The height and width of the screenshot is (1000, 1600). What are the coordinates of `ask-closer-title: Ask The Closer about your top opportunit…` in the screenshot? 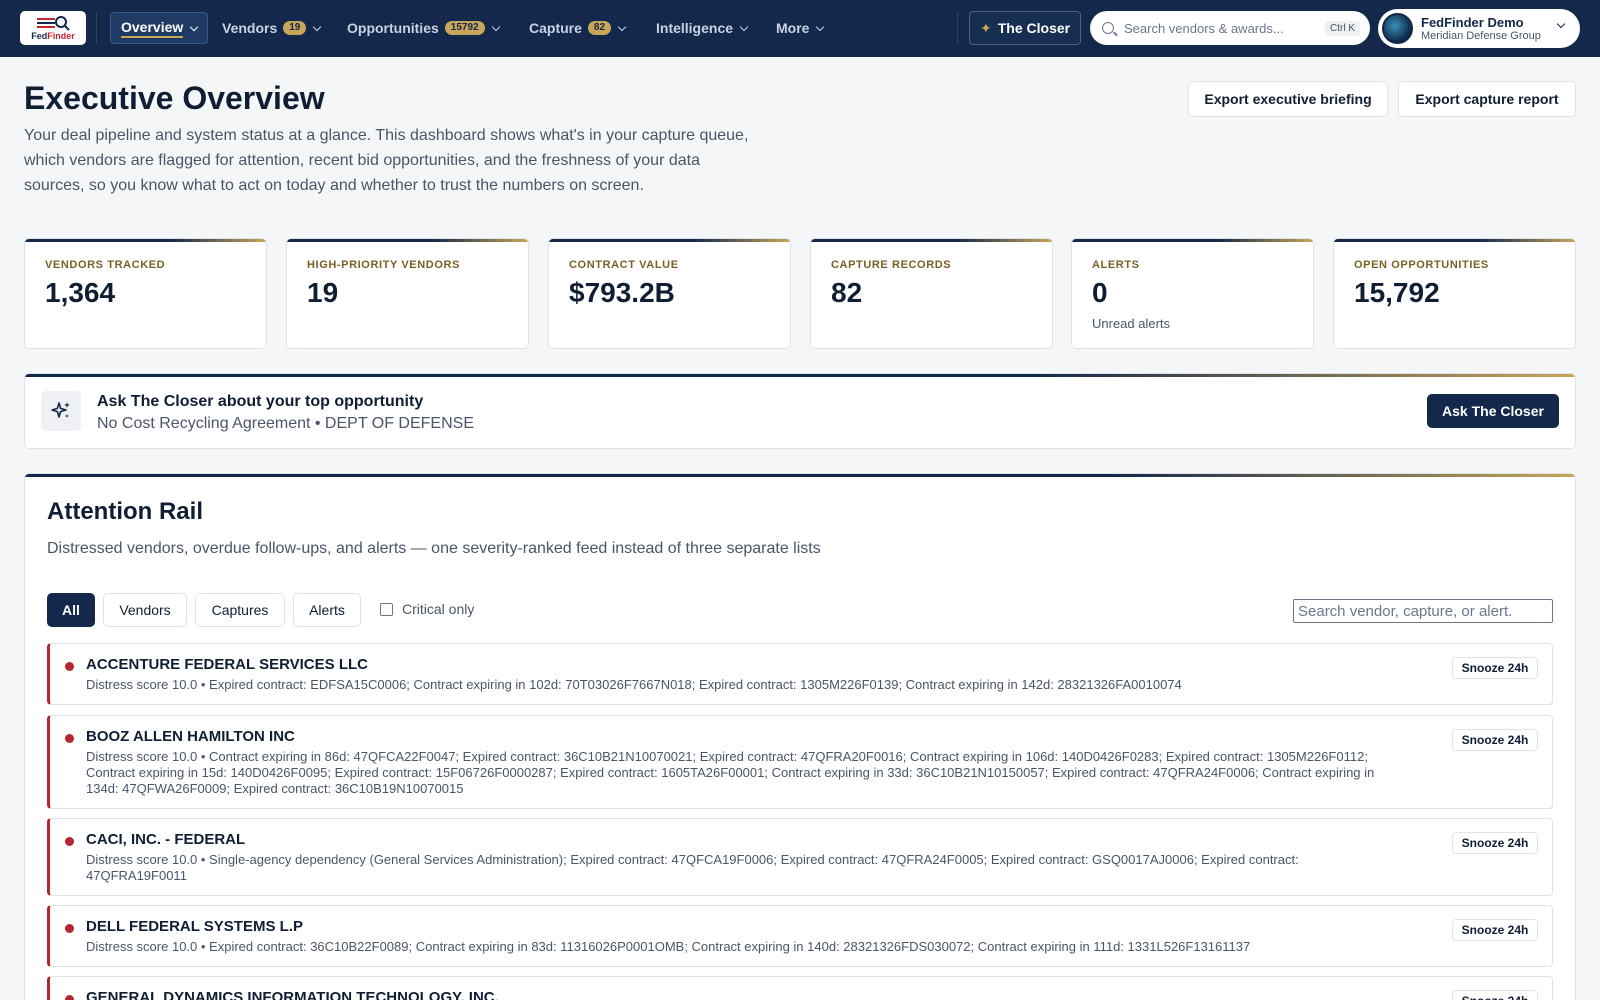 It's located at (260, 401).